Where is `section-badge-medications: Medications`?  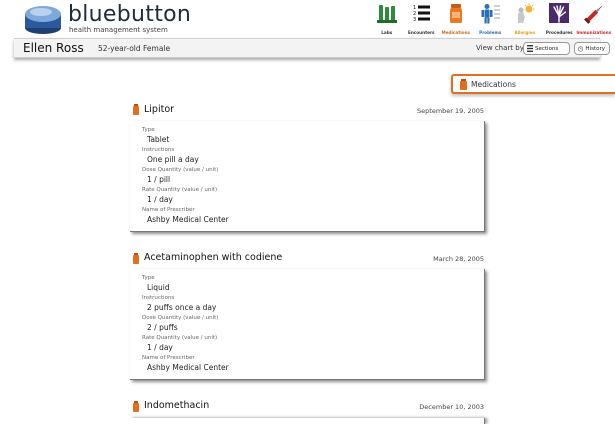
section-badge-medications: Medications is located at coordinates (533, 84).